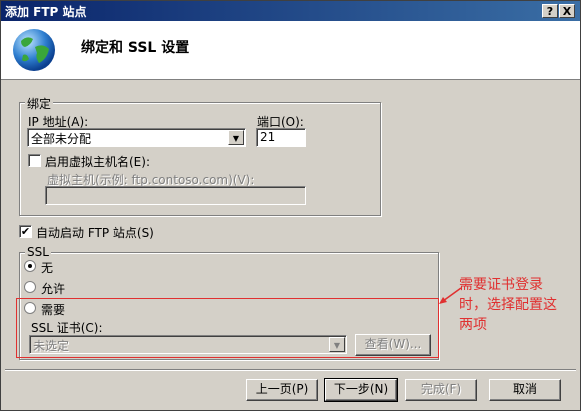 This screenshot has height=411, width=581. What do you see at coordinates (188, 344) in the screenshot?
I see `ssl-cert-dropdown: 未选定 ▼` at bounding box center [188, 344].